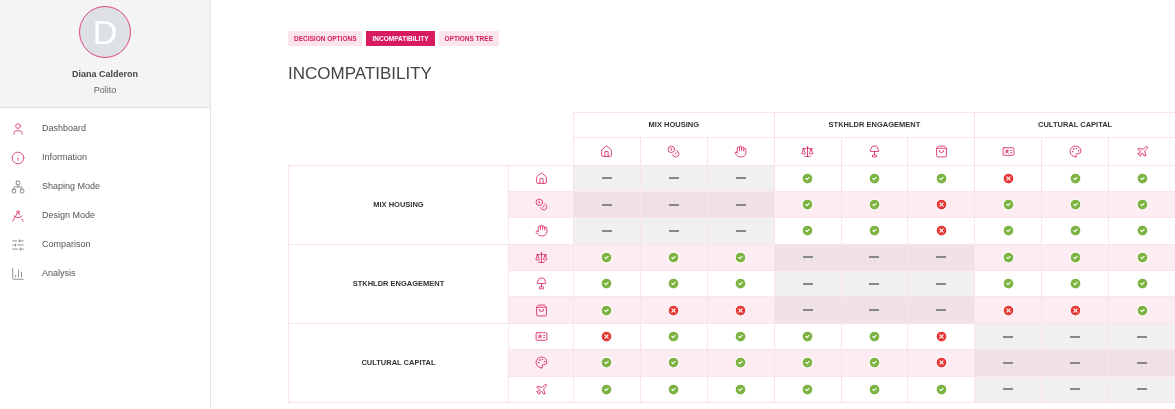  Describe the element at coordinates (18, 215) in the screenshot. I see `compass-icon` at that location.